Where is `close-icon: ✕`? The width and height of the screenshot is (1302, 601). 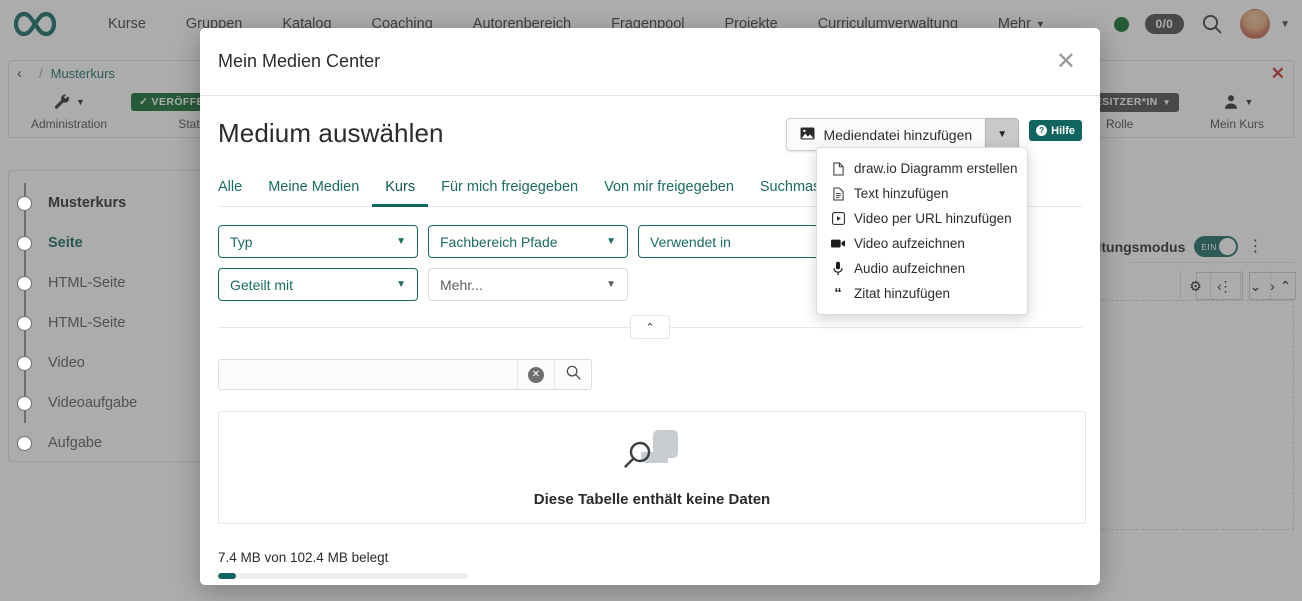
close-icon: ✕ is located at coordinates (1066, 62).